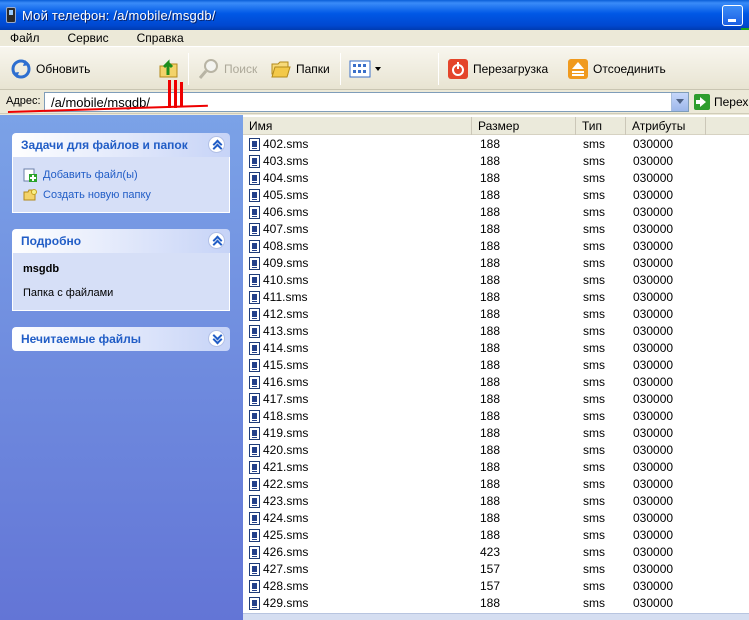 The image size is (749, 620). What do you see at coordinates (496, 144) in the screenshot?
I see `file-row: 402.sms 188 sms 030000` at bounding box center [496, 144].